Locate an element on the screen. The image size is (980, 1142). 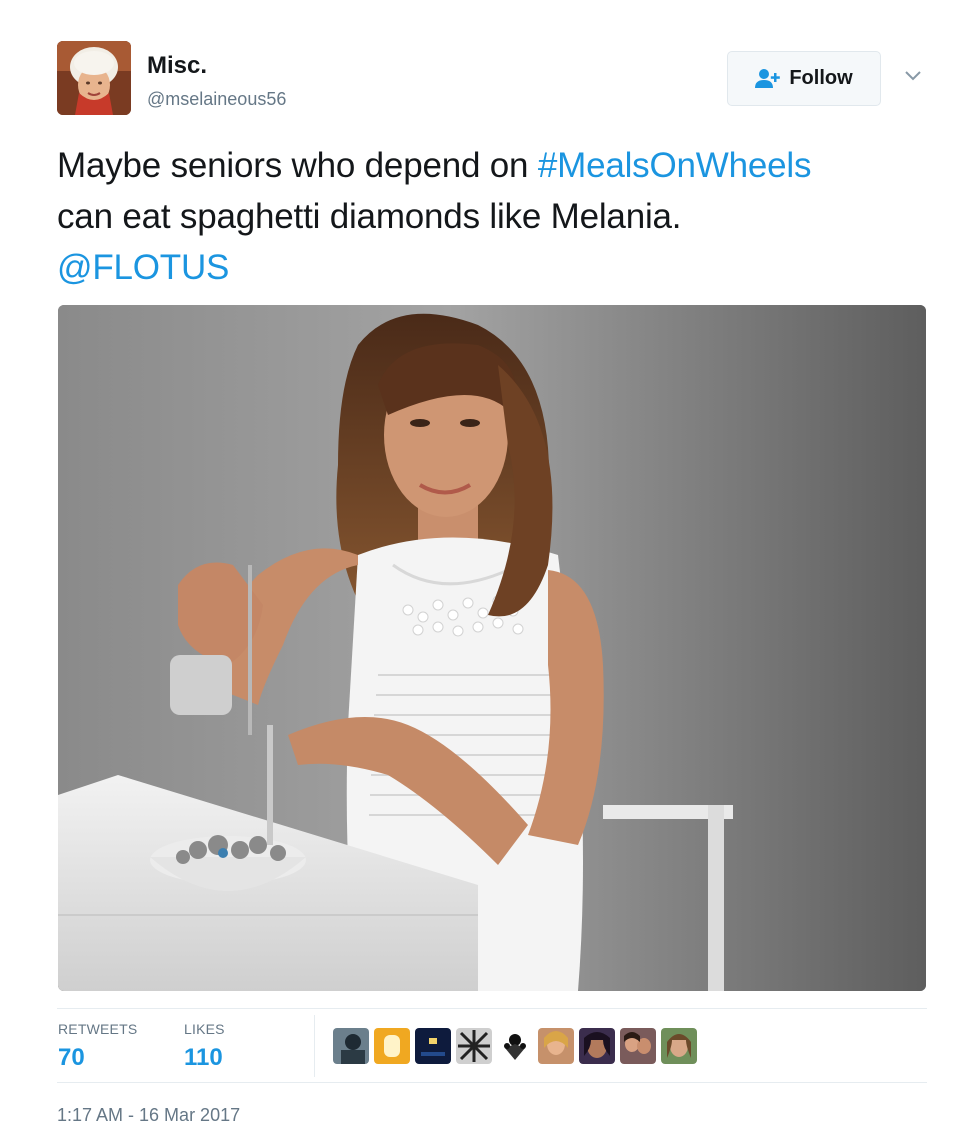
avatar is located at coordinates (94, 78).